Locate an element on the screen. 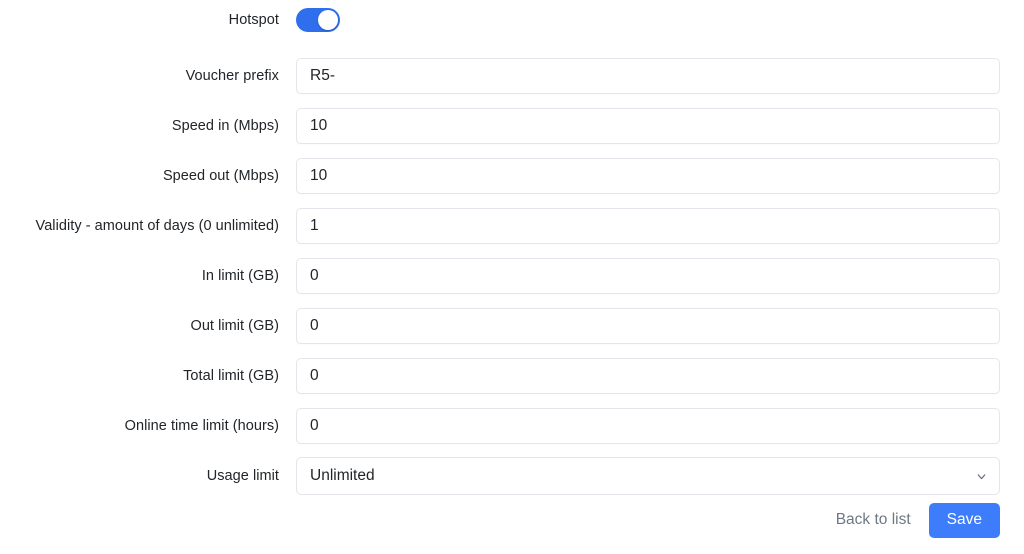 The image size is (1024, 554). select-wrap-usage-limit: Unlimited is located at coordinates (648, 476).